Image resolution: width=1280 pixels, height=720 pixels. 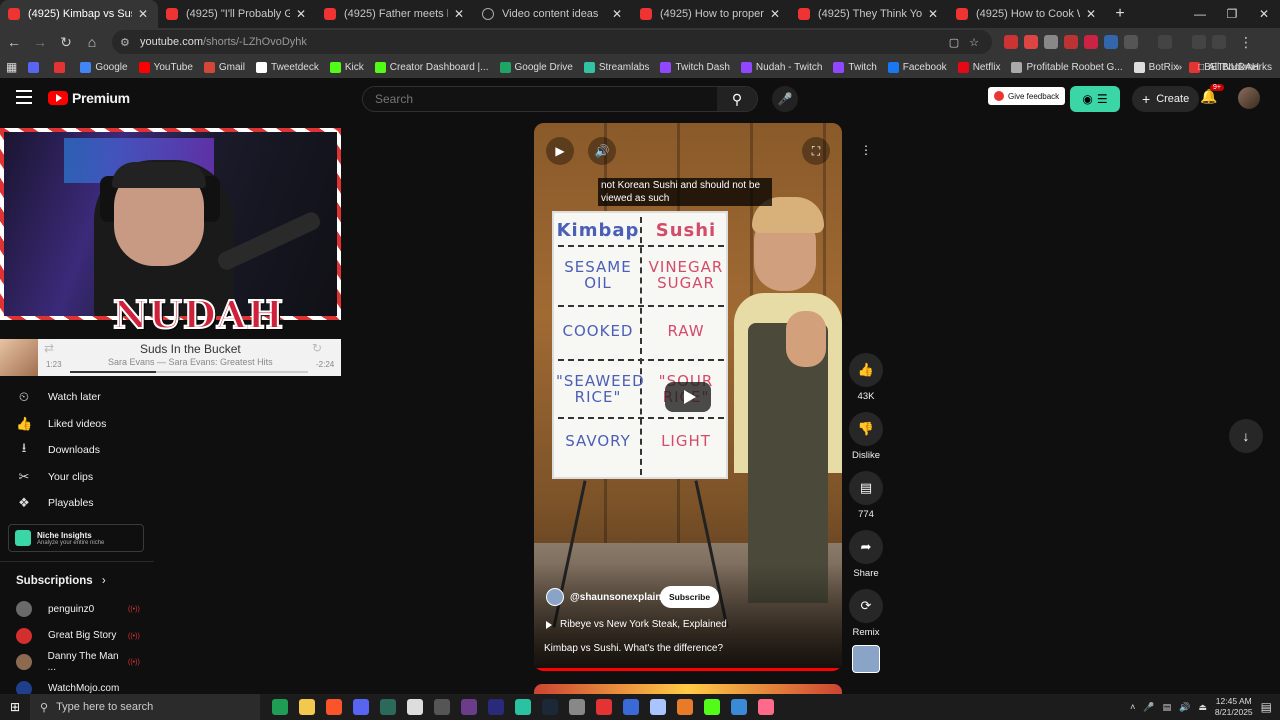 What do you see at coordinates (816, 151) in the screenshot?
I see `fullscreen-button: ⛶` at bounding box center [816, 151].